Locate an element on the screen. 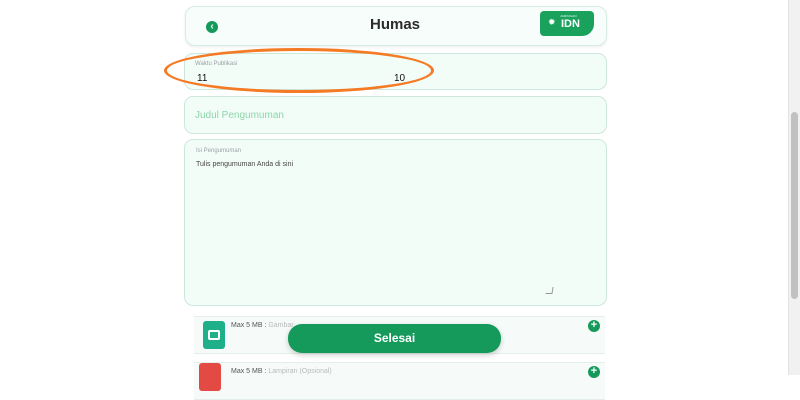 The width and height of the screenshot is (800, 400). vertical-scrollbar is located at coordinates (794, 187).